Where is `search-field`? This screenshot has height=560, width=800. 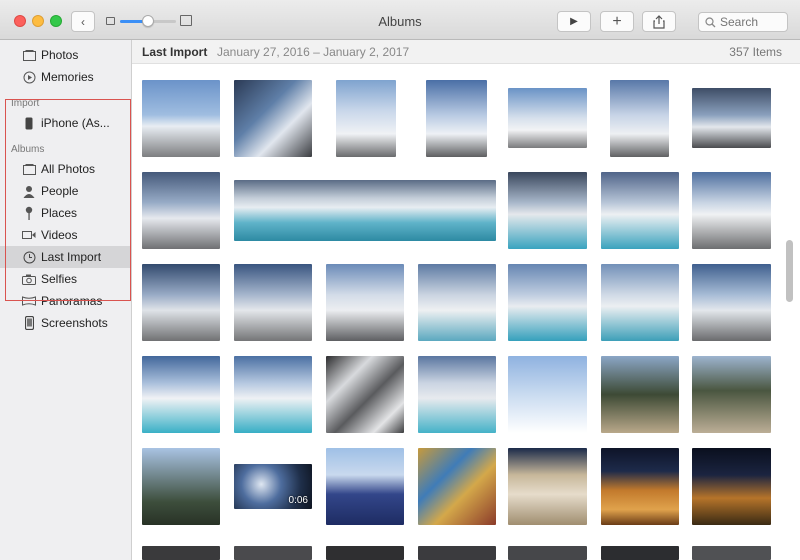 search-field is located at coordinates (743, 22).